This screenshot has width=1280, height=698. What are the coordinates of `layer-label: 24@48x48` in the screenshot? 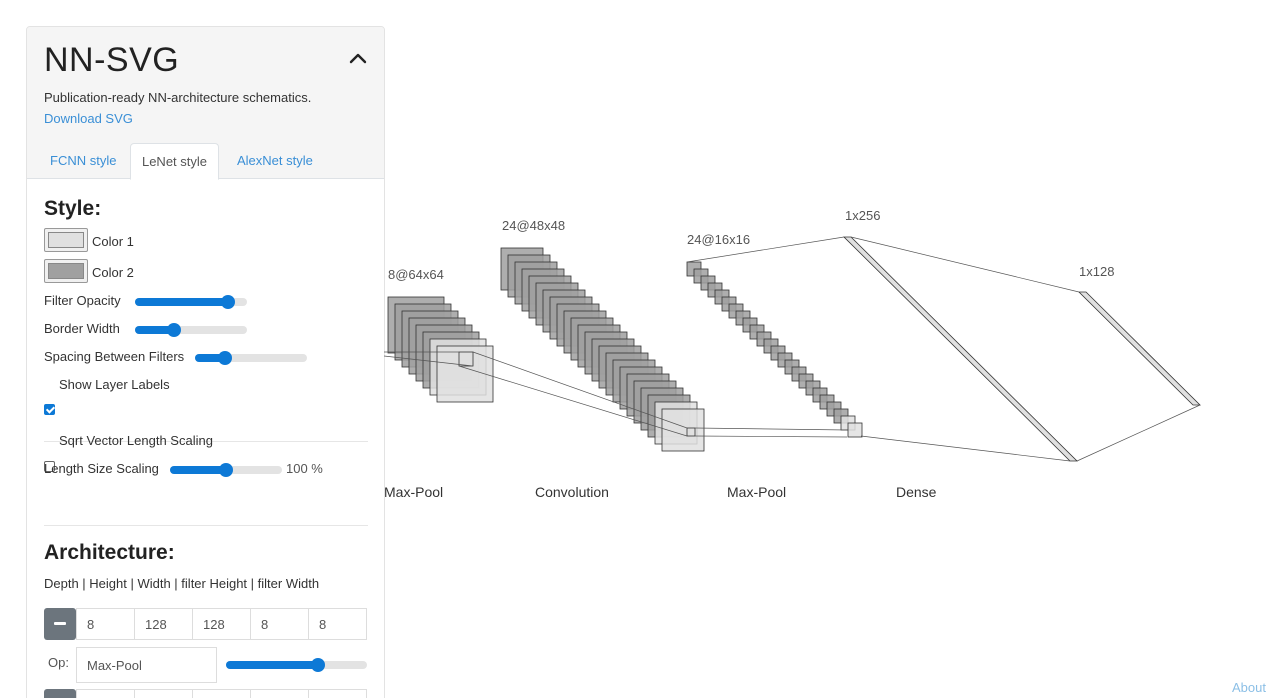 It's located at (533, 225).